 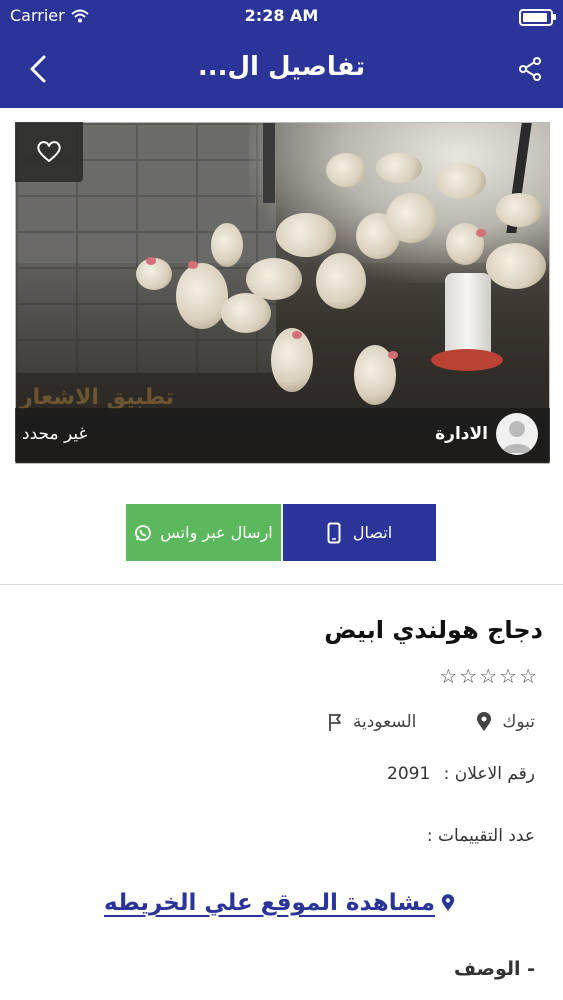 I want to click on call-button: اتصال, so click(x=359, y=532).